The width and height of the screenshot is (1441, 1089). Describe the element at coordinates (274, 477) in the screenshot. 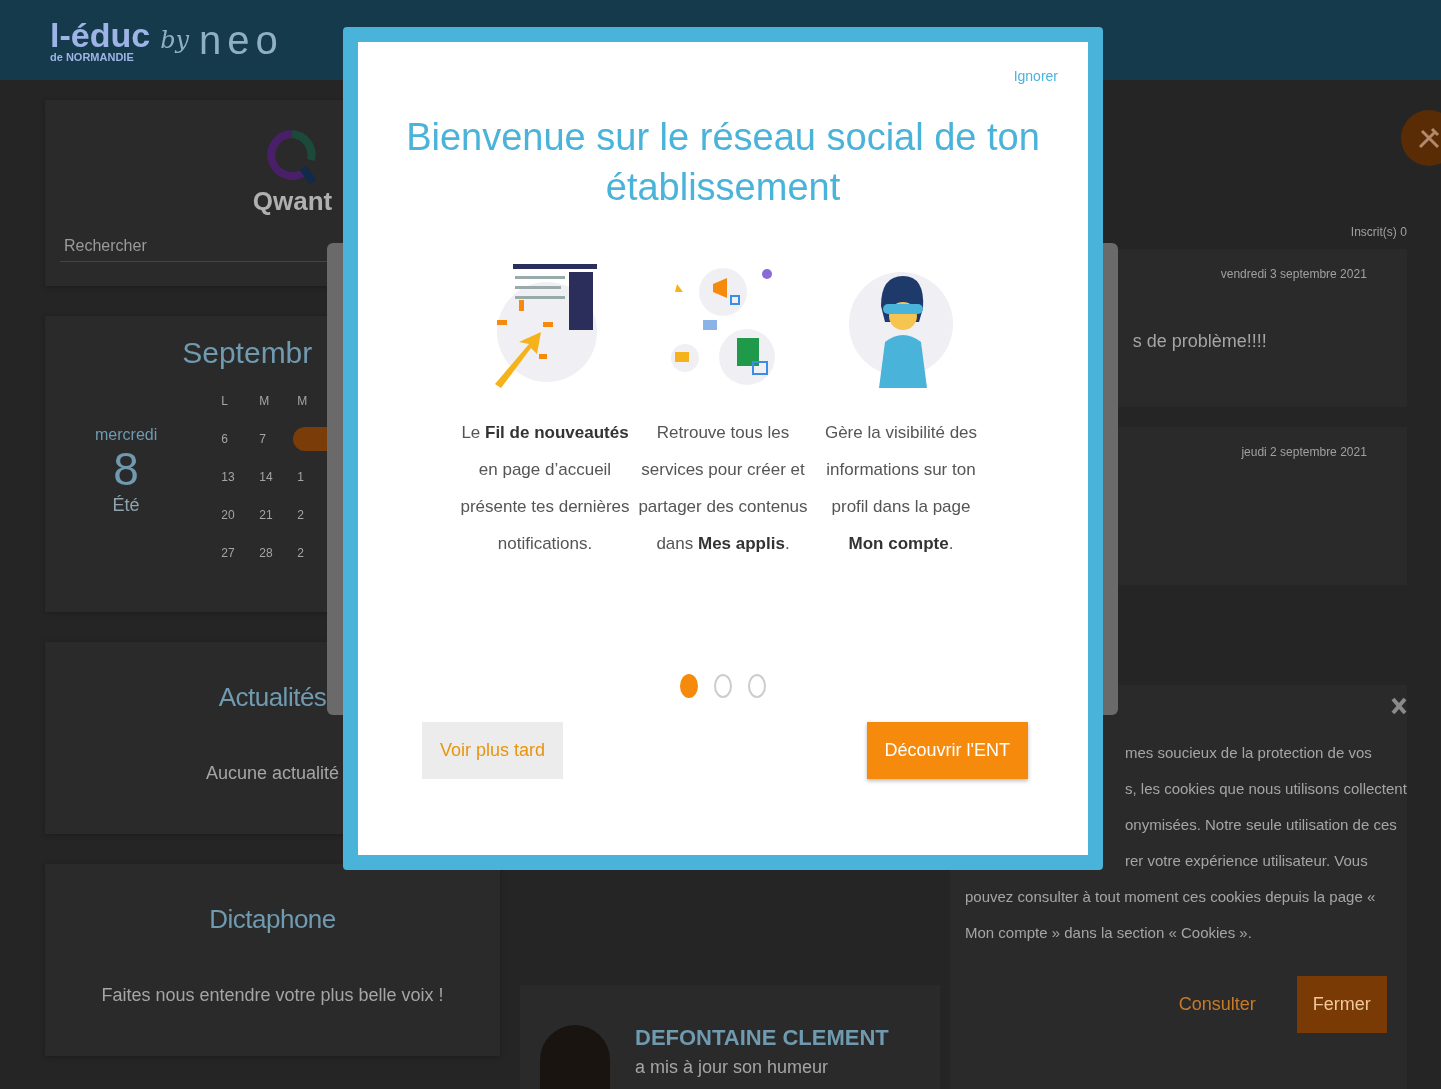

I see `calendar-day: 14` at that location.